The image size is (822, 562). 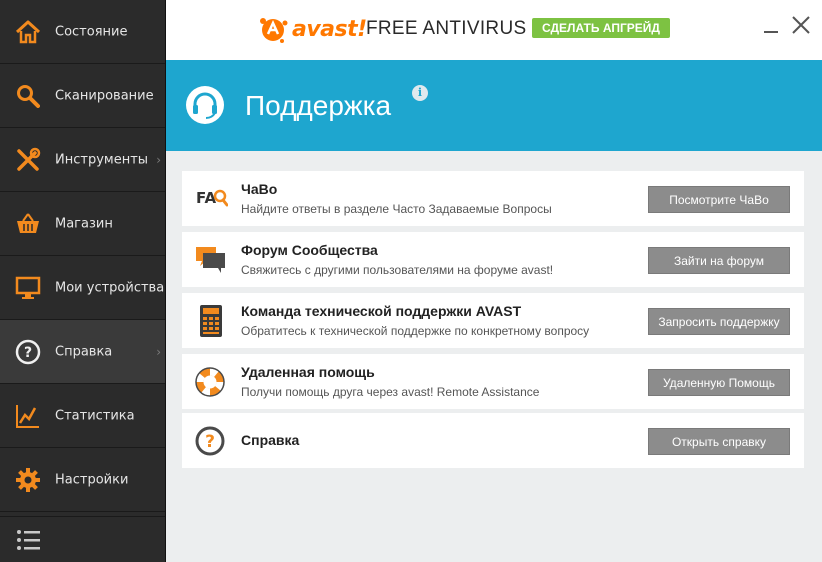 What do you see at coordinates (95, 415) in the screenshot?
I see `sidebar-item-label: Статистика` at bounding box center [95, 415].